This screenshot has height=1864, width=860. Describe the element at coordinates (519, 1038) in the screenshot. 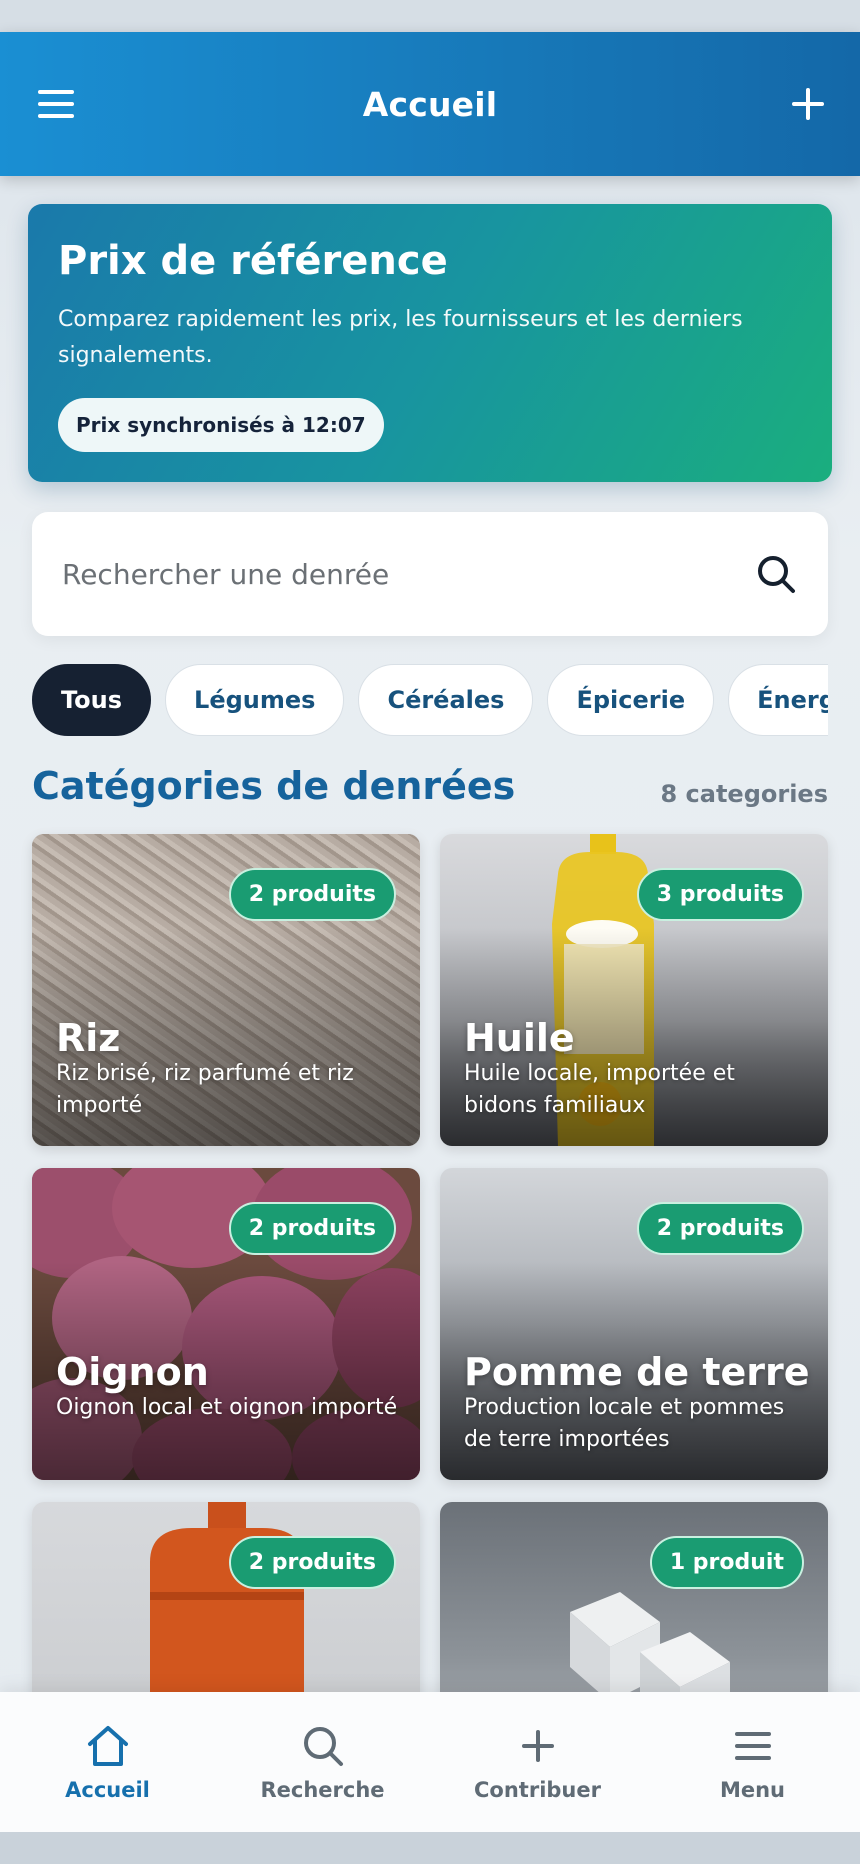

I see `category-name: Huile` at that location.